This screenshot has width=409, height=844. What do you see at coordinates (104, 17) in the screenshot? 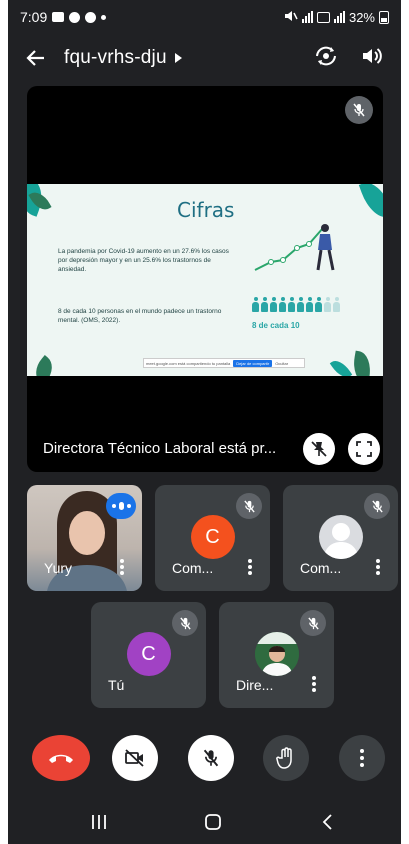
I see `notification-dot-icon` at bounding box center [104, 17].